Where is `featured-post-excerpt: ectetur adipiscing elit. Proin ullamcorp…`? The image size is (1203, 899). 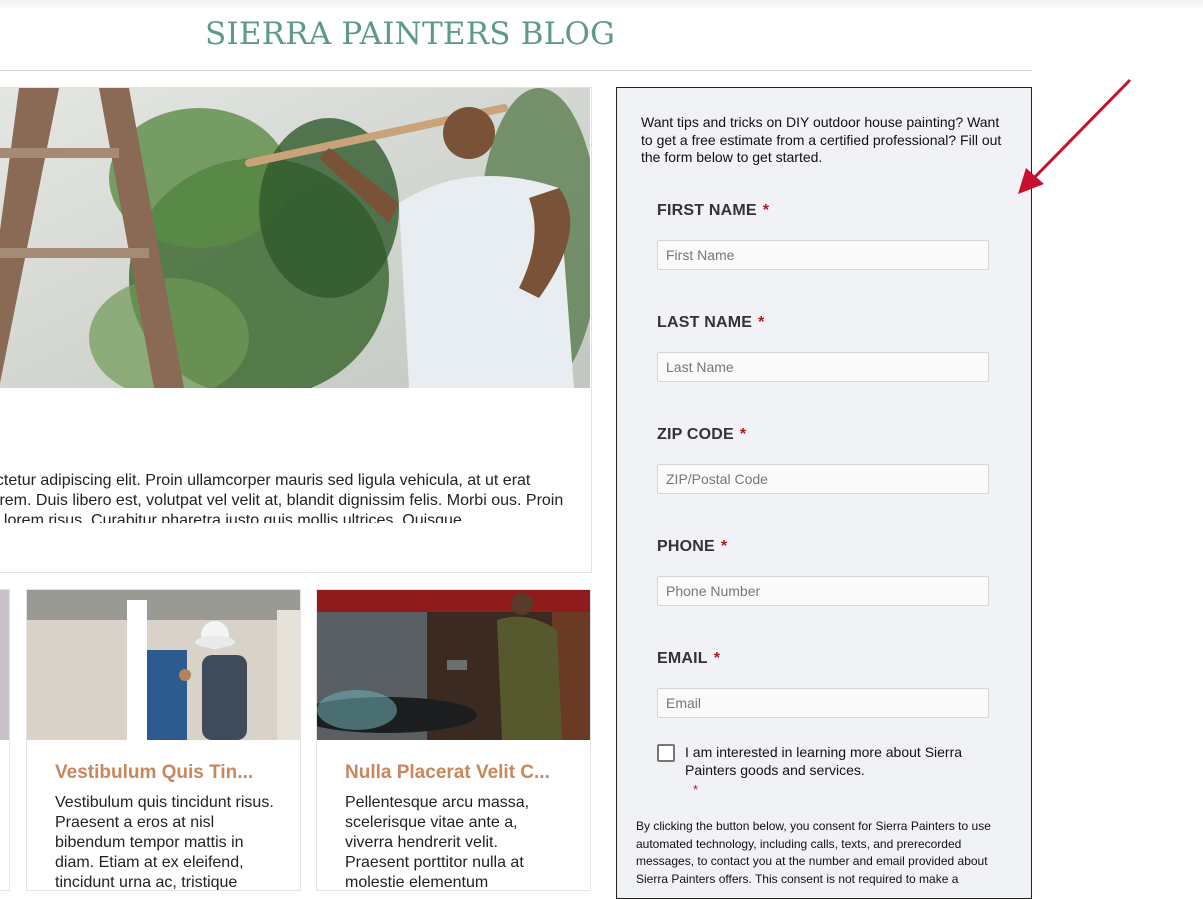
featured-post-excerpt: ectetur adipiscing elit. Proin ullamcorp… is located at coordinates (282, 497).